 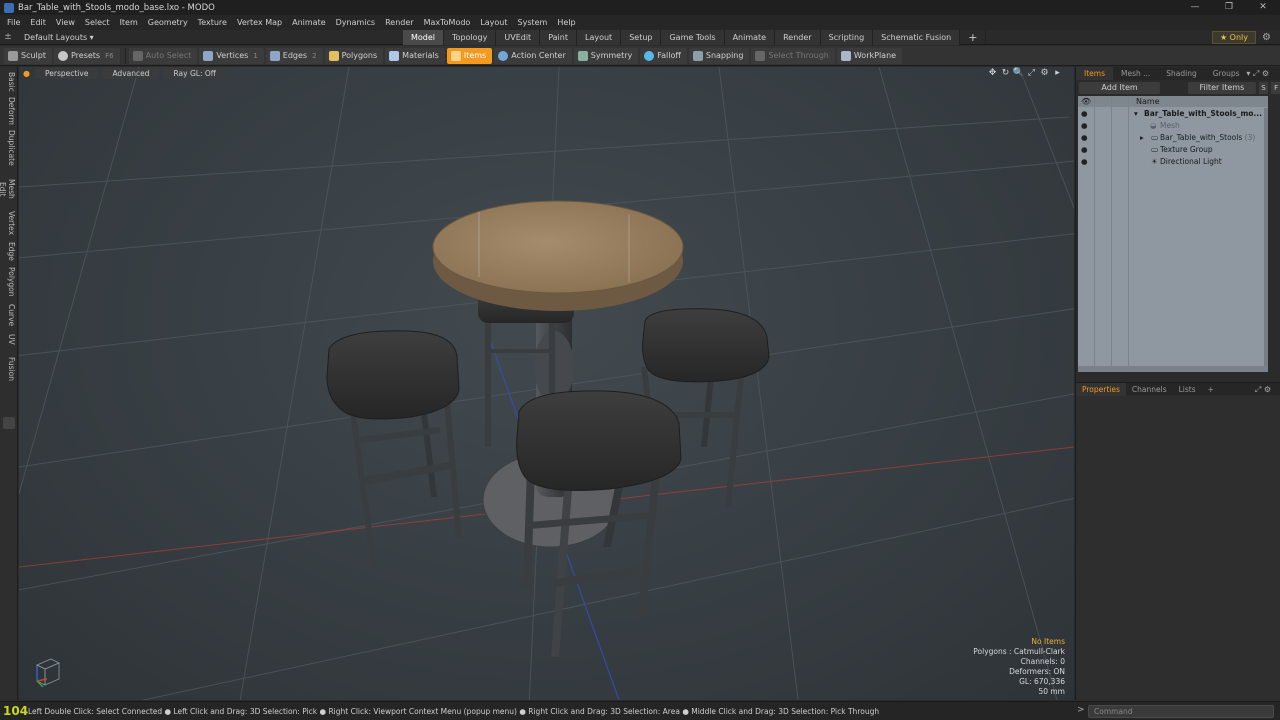 What do you see at coordinates (1173, 138) in the screenshot?
I see `list-item: ● ▸ ▭ Bar_Table_with_Stools (3)` at bounding box center [1173, 138].